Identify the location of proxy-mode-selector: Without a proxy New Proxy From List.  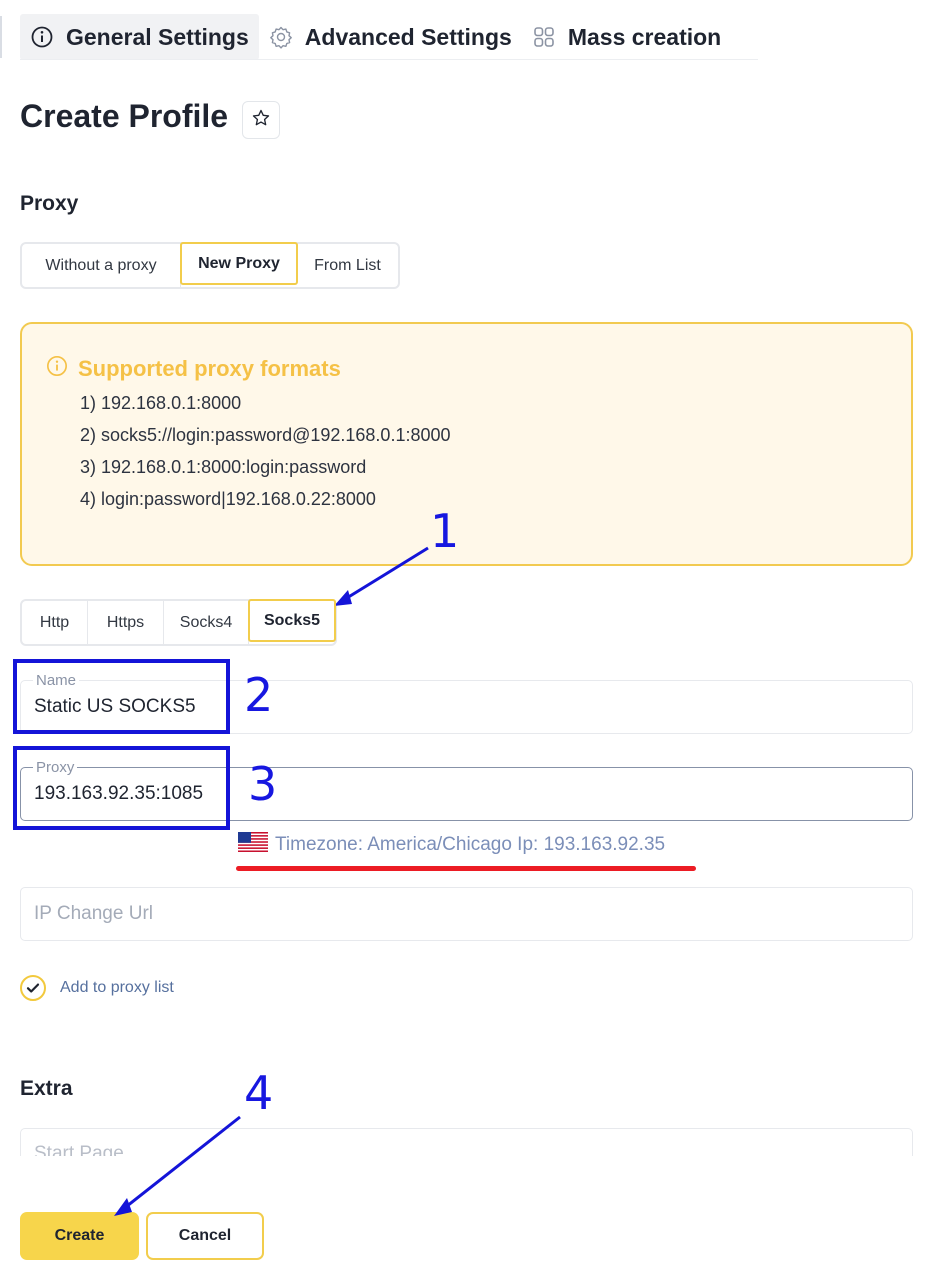
(210, 265).